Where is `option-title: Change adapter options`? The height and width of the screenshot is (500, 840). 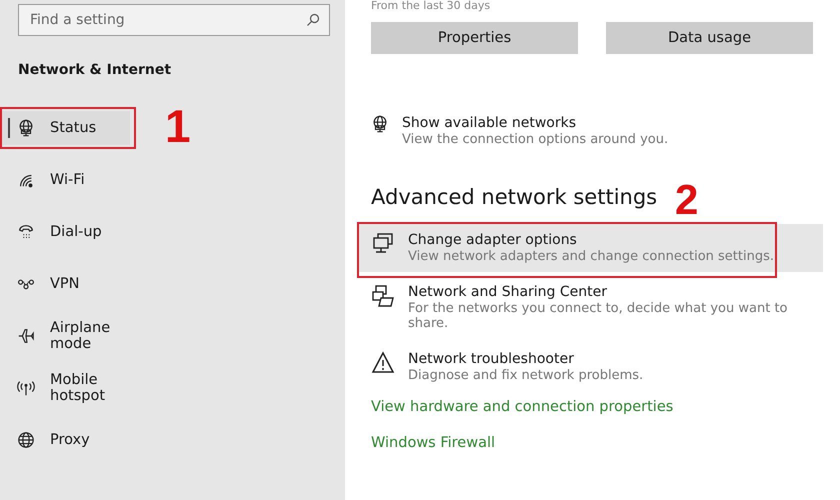
option-title: Change adapter options is located at coordinates (493, 240).